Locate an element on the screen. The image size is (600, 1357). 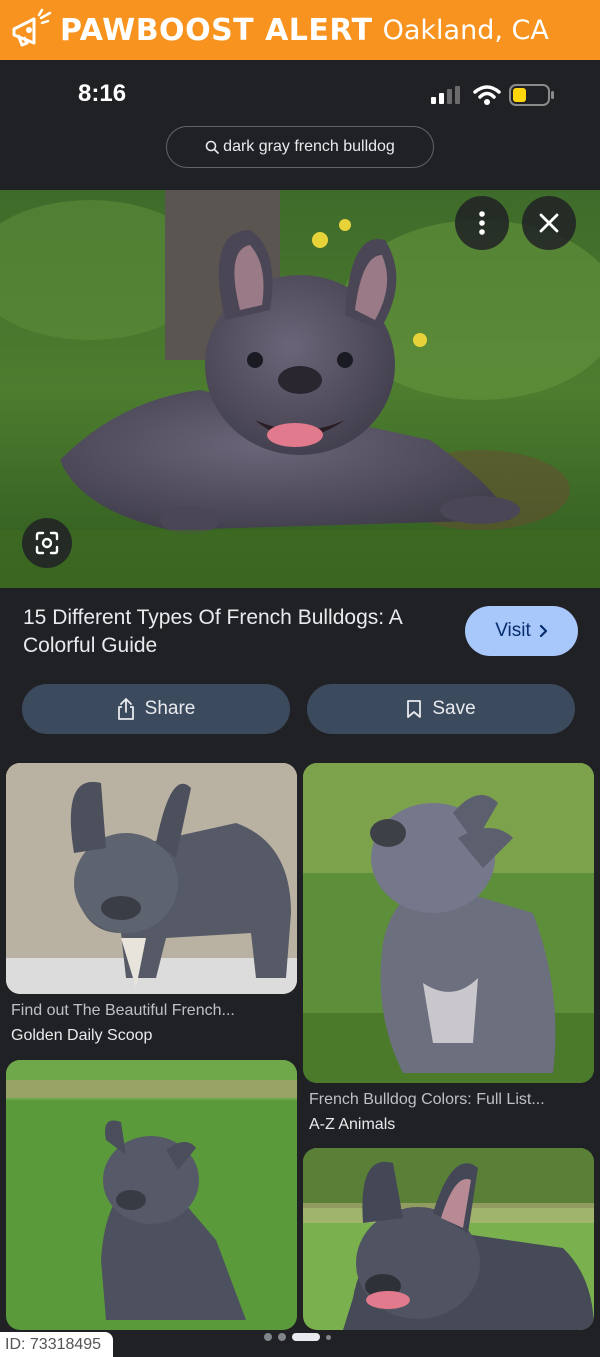
save-button: Save is located at coordinates (441, 709).